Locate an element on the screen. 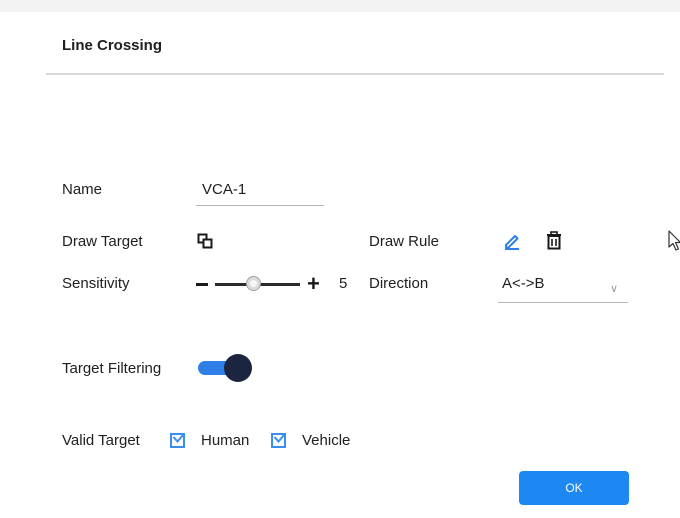 This screenshot has width=680, height=518. sensitivity-label: Sensitivity is located at coordinates (96, 283).